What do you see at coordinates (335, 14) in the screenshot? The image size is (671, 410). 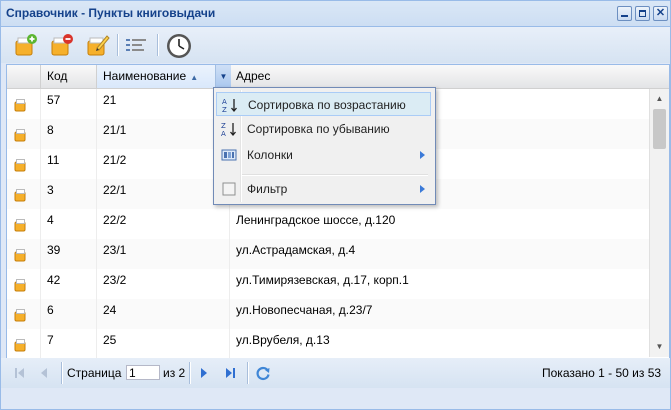 I see `window-titlebar: Справочник - Пункты книговыдачи ✕` at bounding box center [335, 14].